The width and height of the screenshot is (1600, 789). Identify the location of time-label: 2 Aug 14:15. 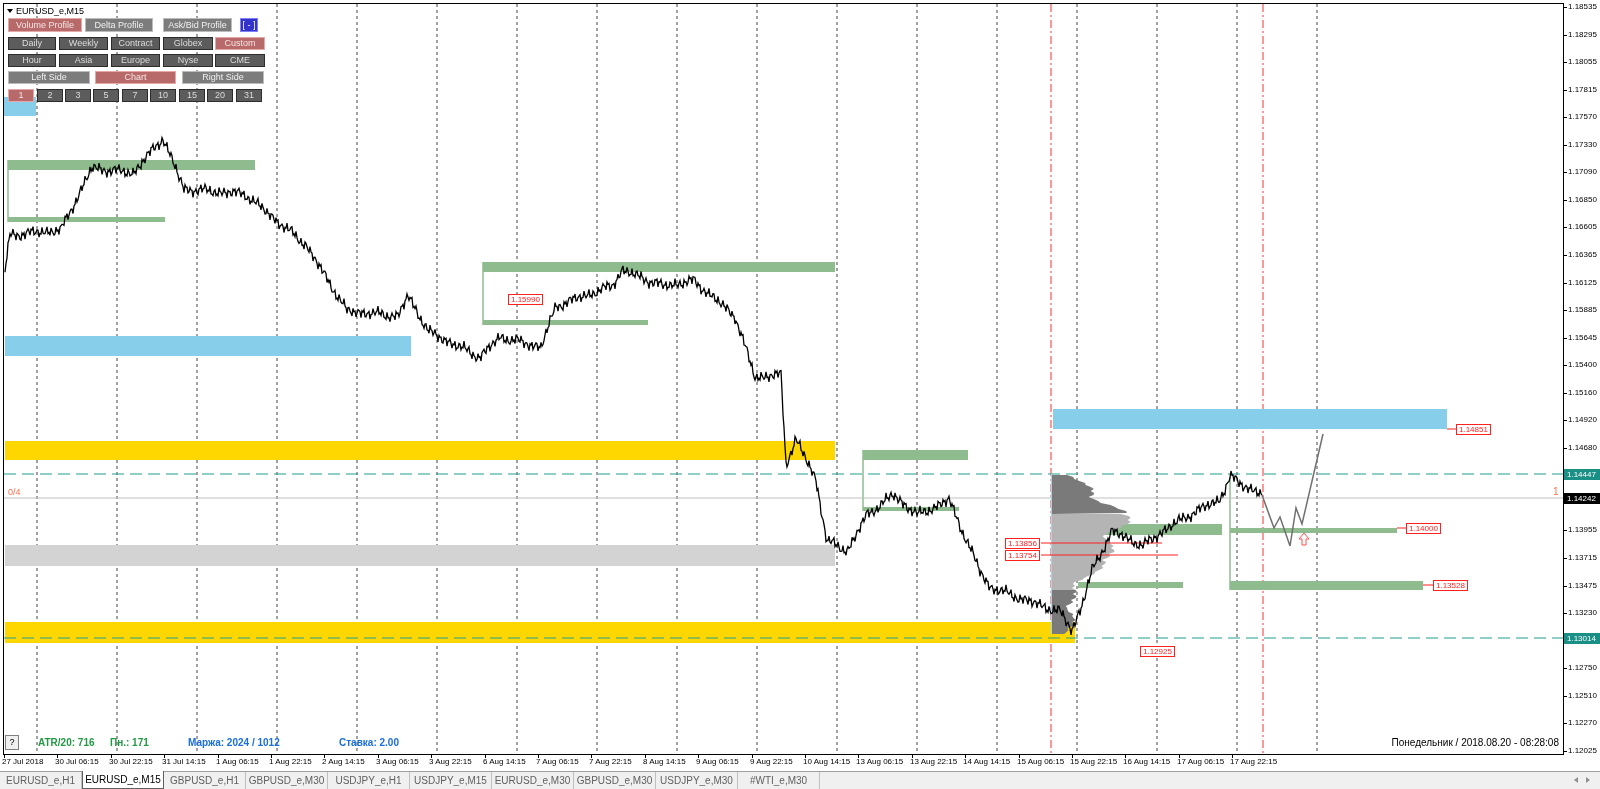
(343, 762).